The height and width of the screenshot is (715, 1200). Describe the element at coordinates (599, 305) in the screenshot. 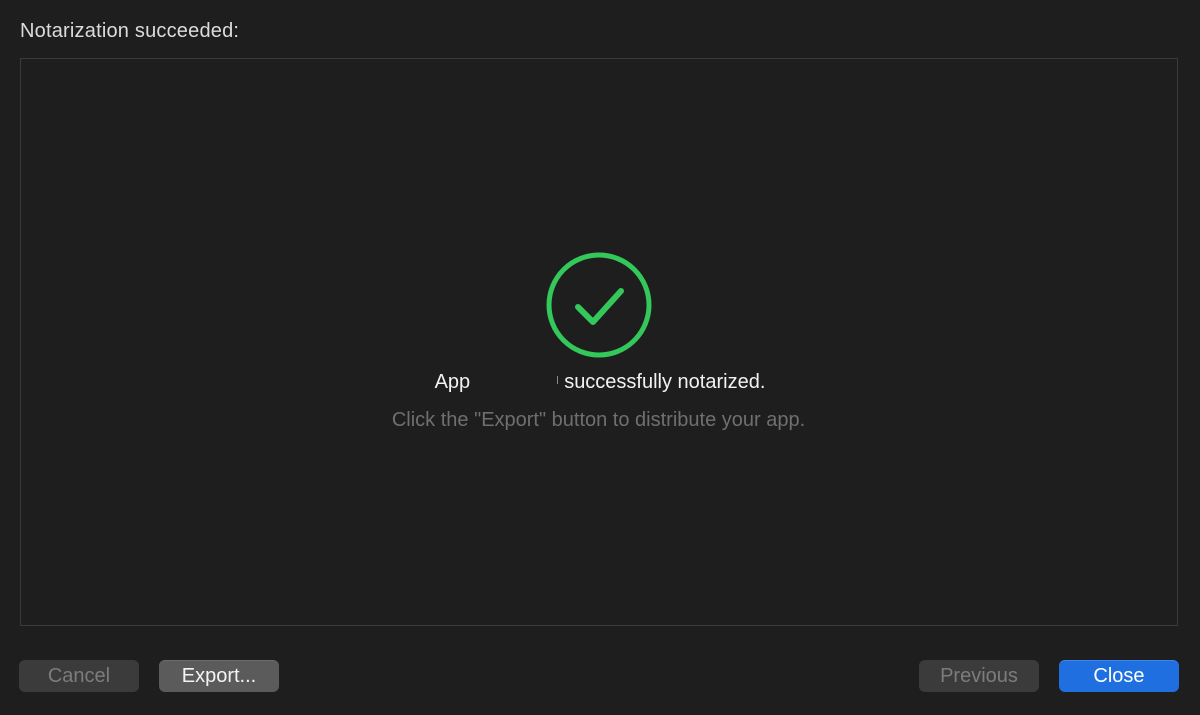

I see `checkmark-circle-icon` at that location.